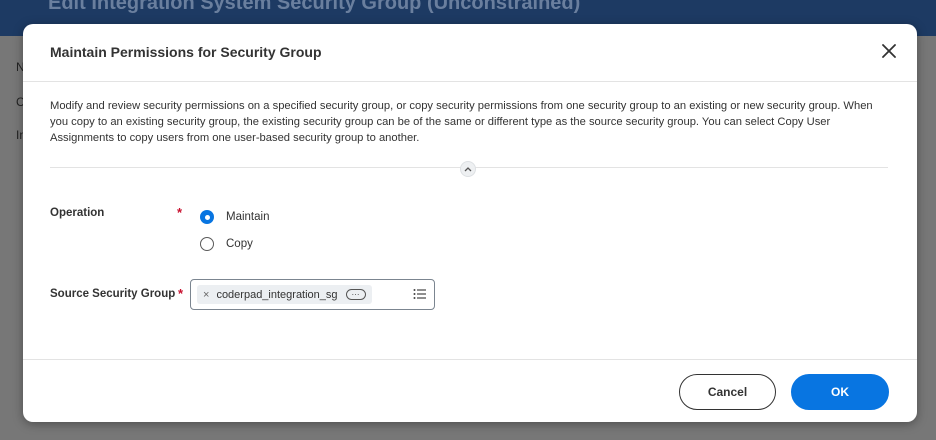  I want to click on chevron-up-icon, so click(468, 169).